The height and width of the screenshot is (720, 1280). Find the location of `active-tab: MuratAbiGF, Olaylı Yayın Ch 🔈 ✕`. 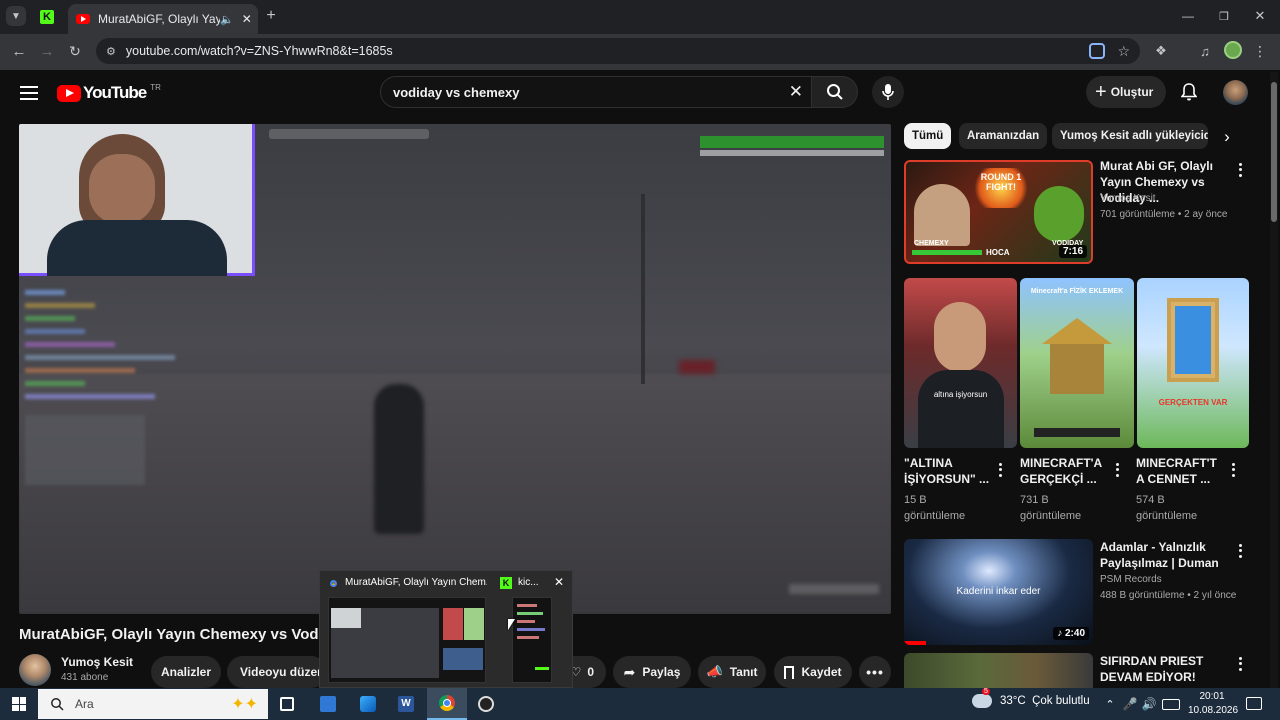

active-tab: MuratAbiGF, Olaylı Yayın Ch 🔈 ✕ is located at coordinates (163, 19).